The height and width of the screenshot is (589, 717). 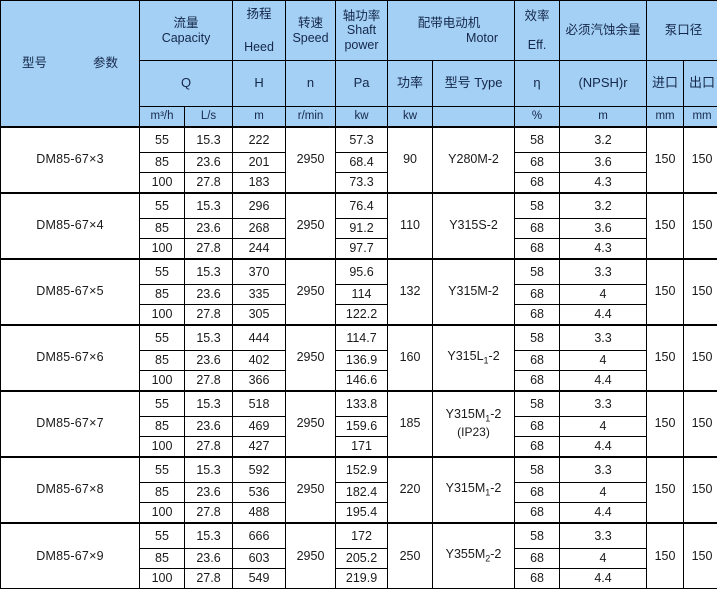 I want to click on header-motor-type: 型号 Type, so click(x=474, y=84).